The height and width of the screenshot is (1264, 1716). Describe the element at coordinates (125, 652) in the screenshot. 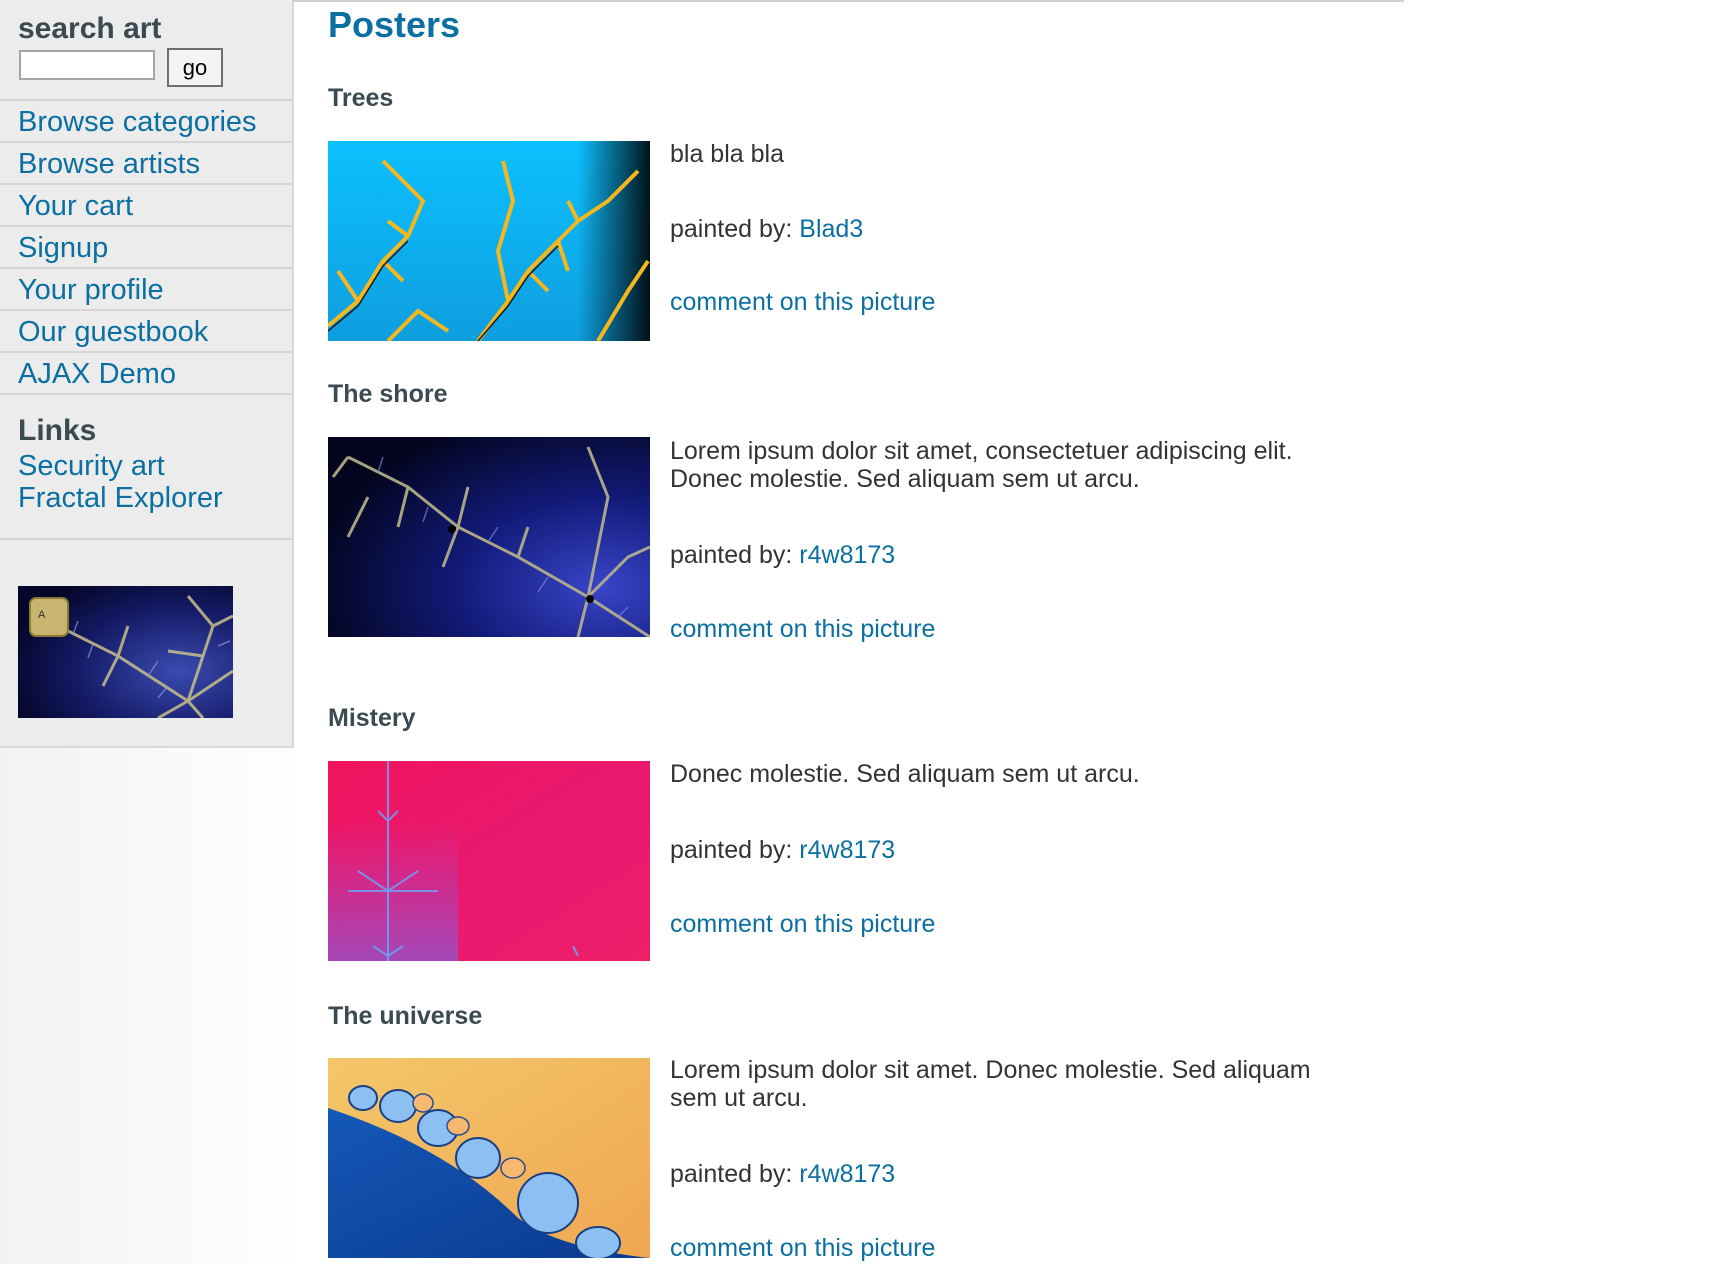

I see `sidebar-ad-image: A` at that location.